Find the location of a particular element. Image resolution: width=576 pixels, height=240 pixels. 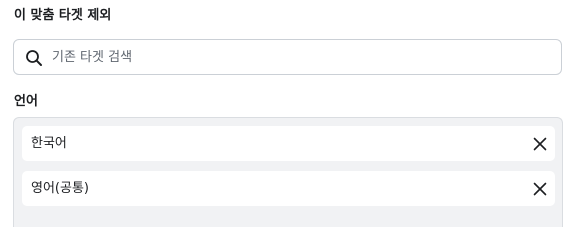

audience-search-box is located at coordinates (287, 57).